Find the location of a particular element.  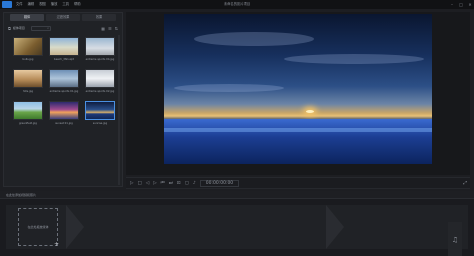

playback-controls: ▷ □ ◁ ▷ ⏮ ⏭ ⊡ ▢ ♪ 00:00:00:00 ⤢ is located at coordinates (298, 183).